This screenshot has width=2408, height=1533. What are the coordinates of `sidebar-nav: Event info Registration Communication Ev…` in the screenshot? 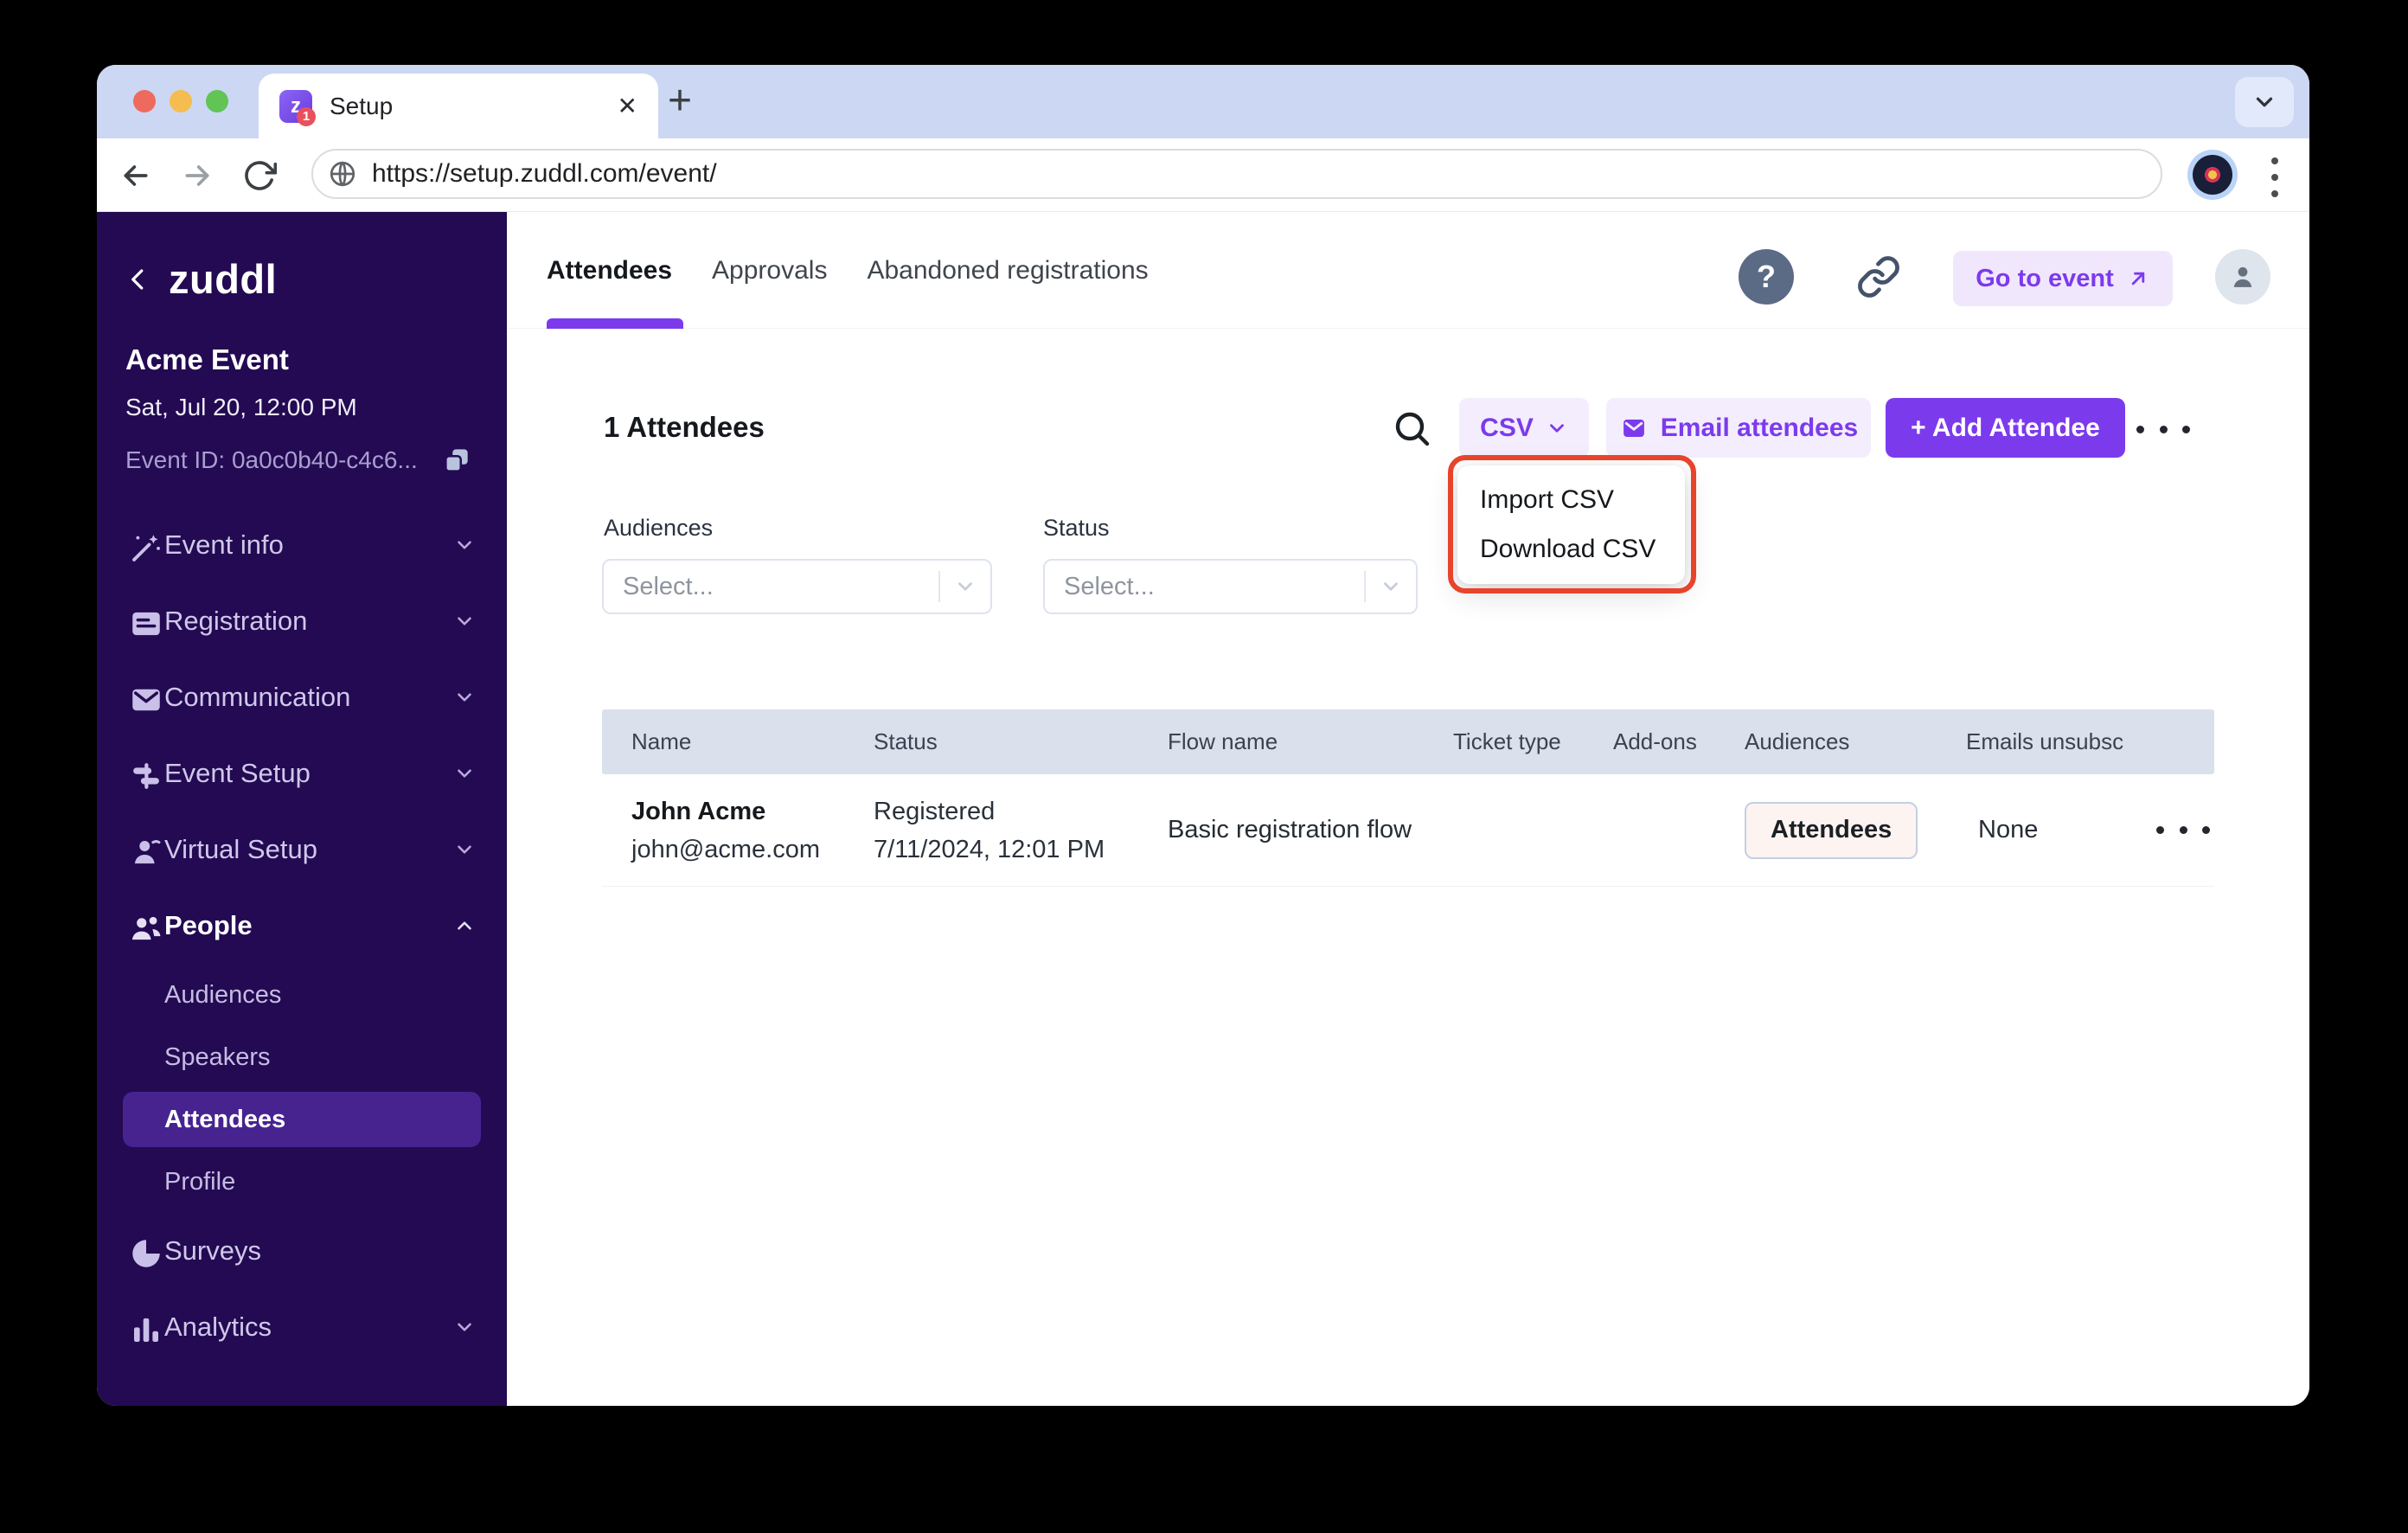 It's located at (302, 936).